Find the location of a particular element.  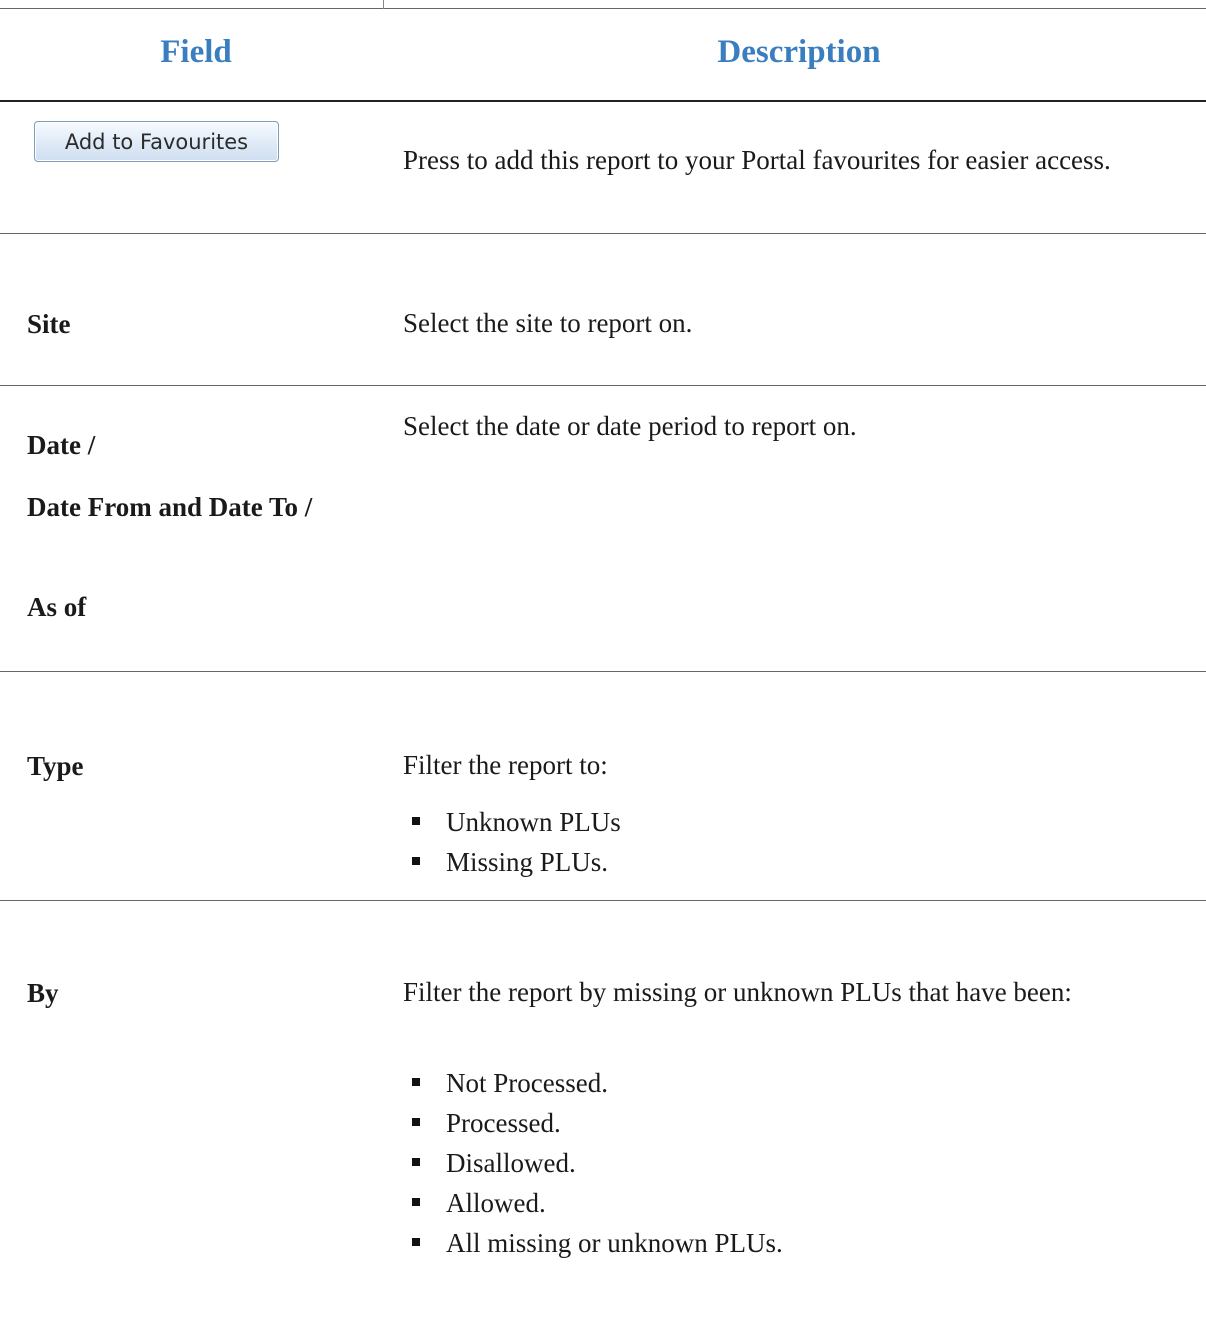

table-top-rule is located at coordinates (603, 8).